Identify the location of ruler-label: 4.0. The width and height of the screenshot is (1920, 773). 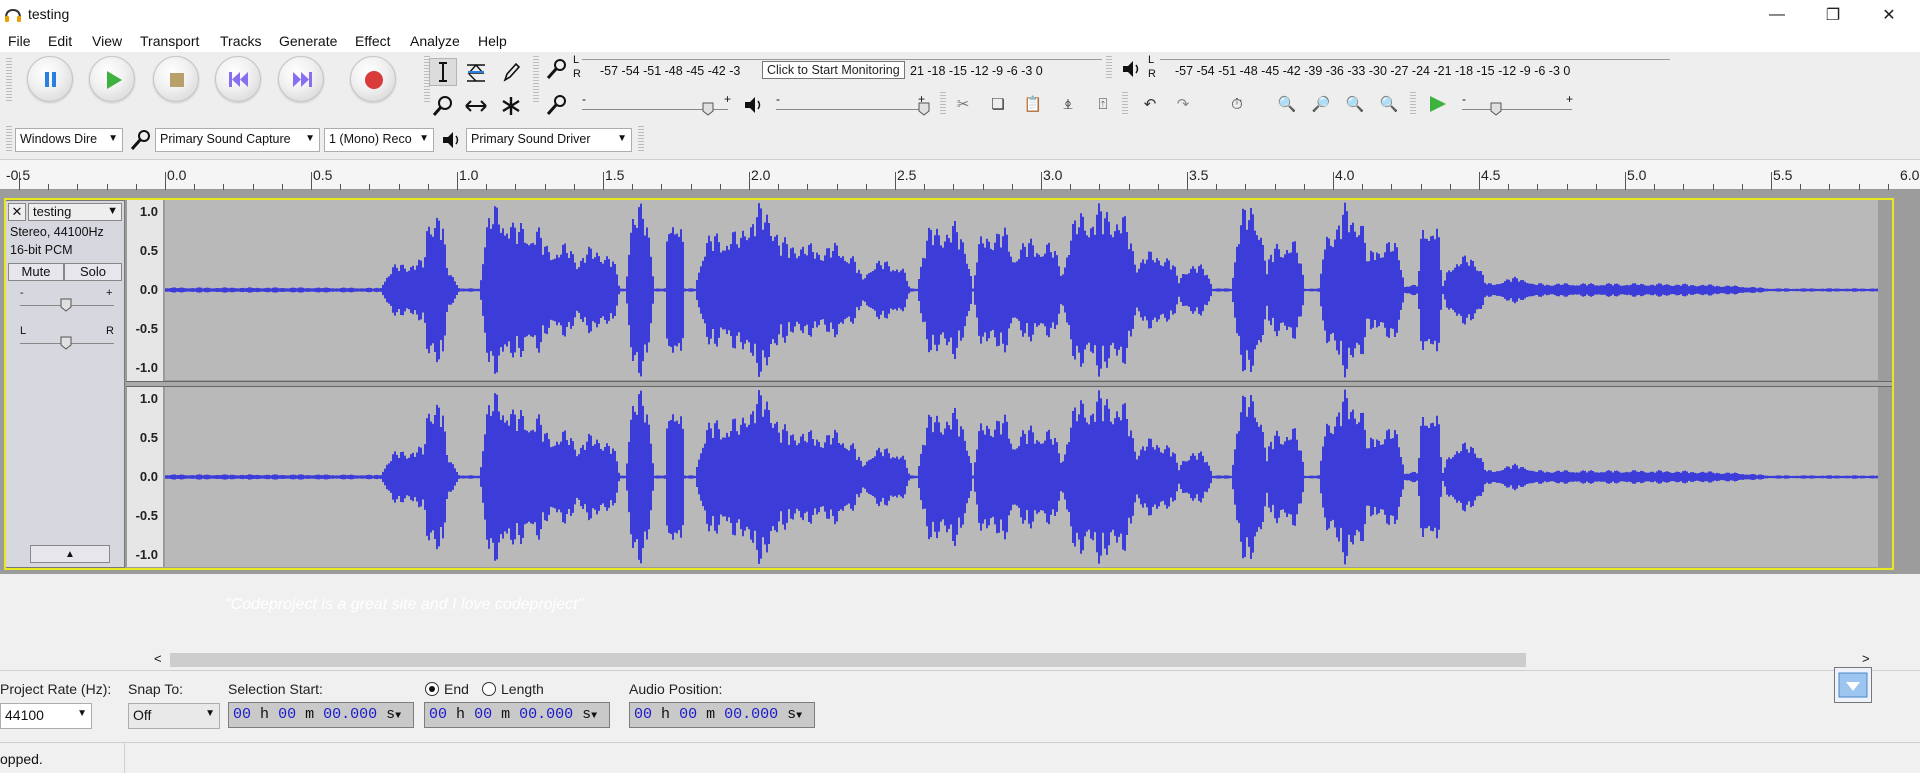
(1345, 175).